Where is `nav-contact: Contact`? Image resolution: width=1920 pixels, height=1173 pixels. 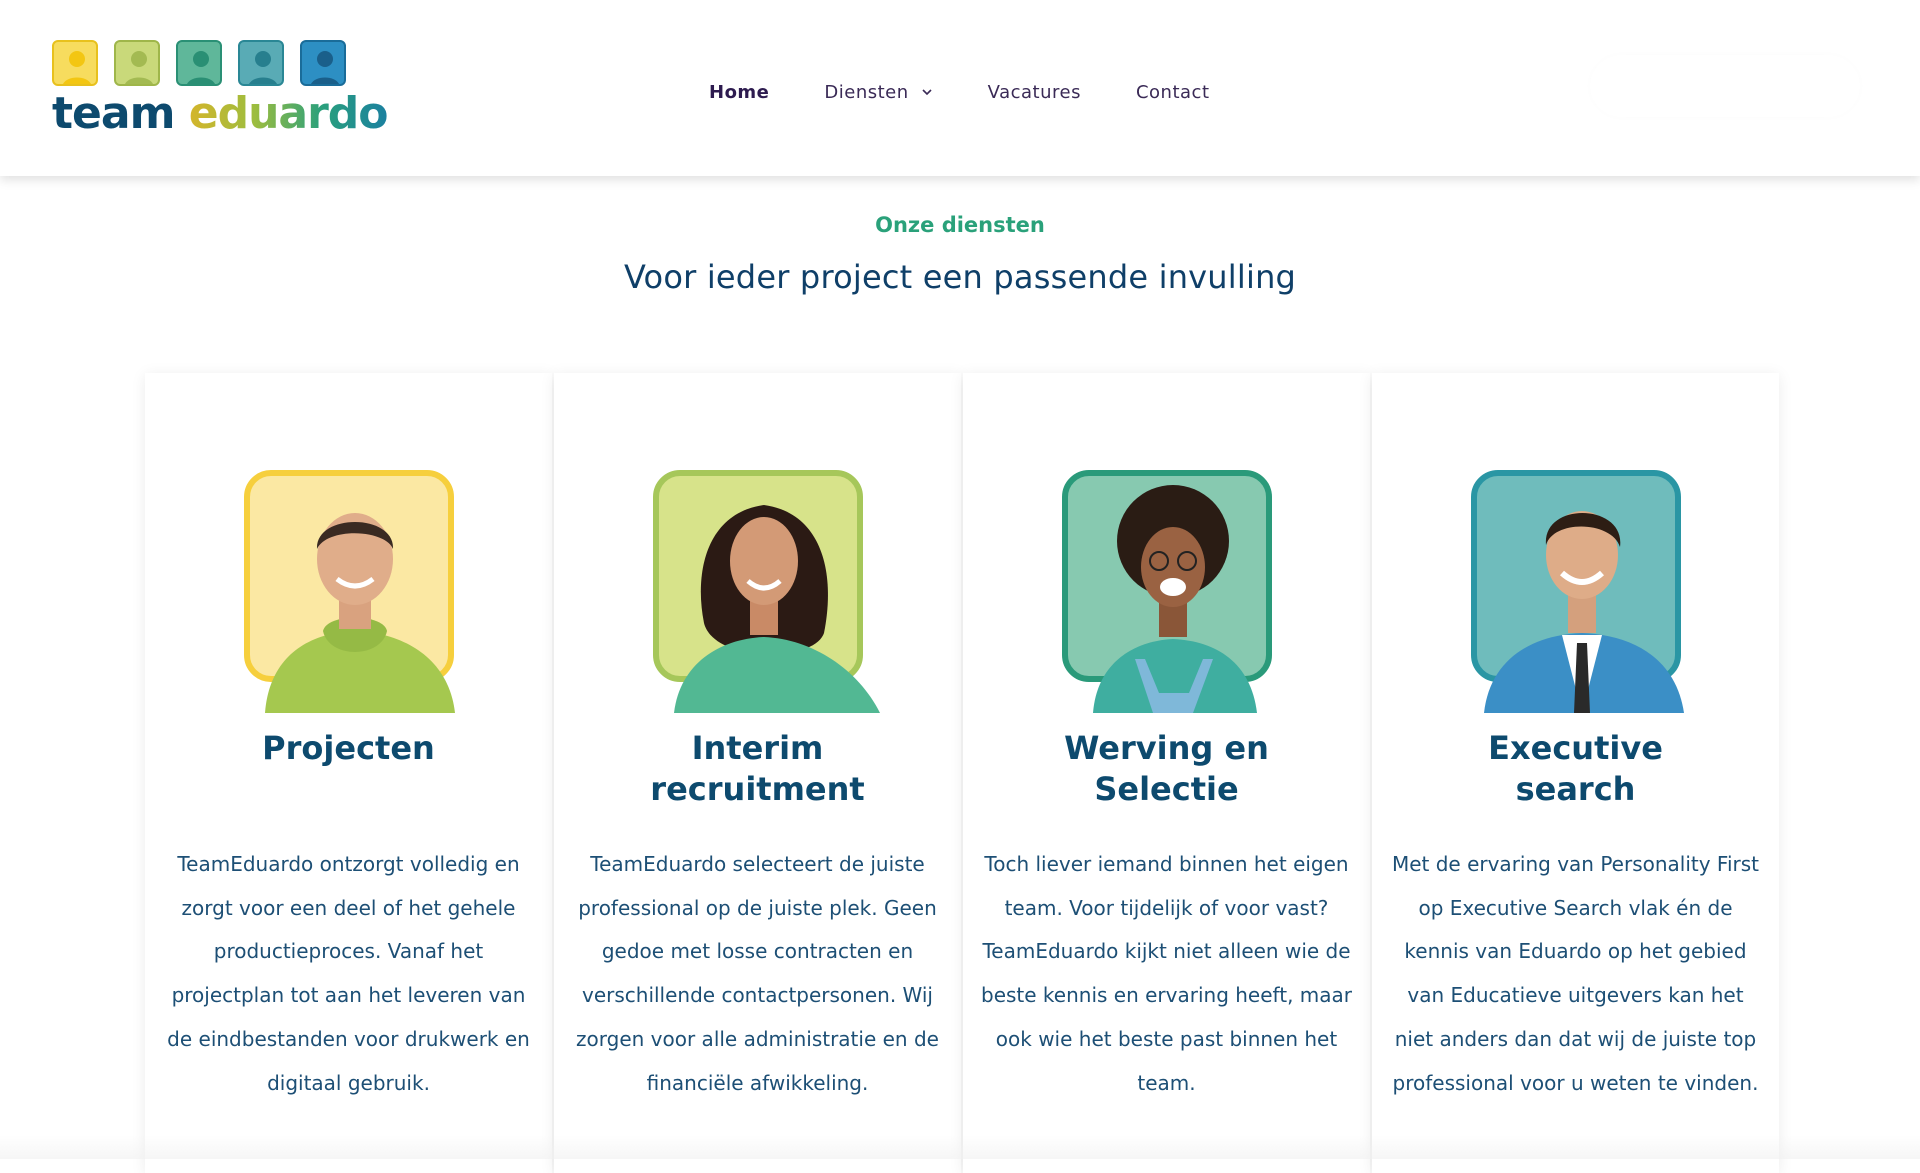
nav-contact: Contact is located at coordinates (1173, 92).